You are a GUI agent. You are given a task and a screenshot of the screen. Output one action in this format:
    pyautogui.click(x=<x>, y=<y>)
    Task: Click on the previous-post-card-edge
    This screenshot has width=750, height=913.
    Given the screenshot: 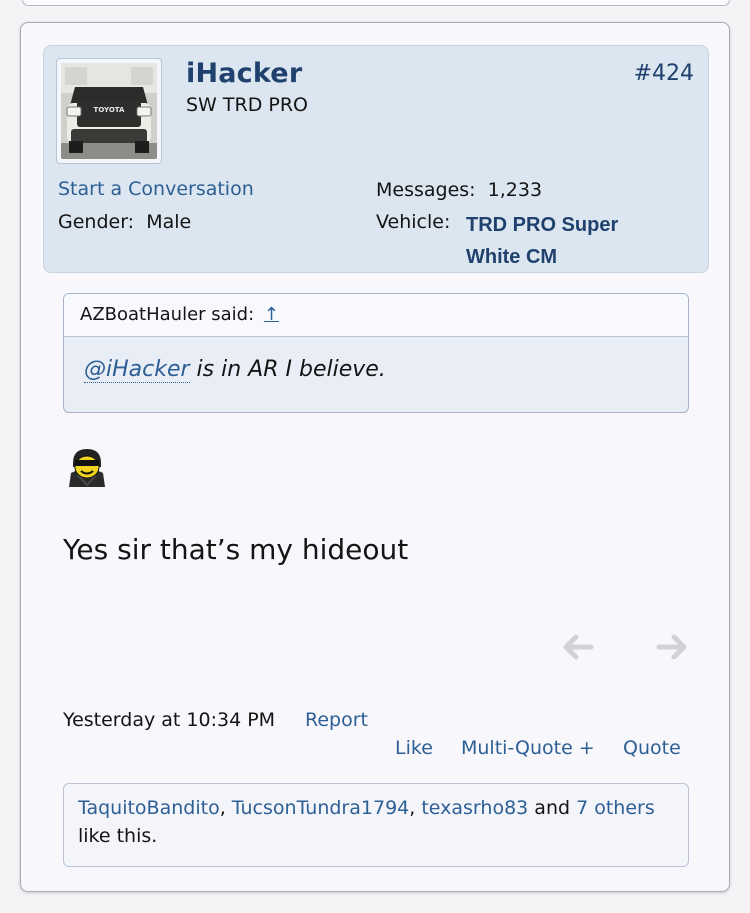 What is the action you would take?
    pyautogui.click(x=376, y=3)
    